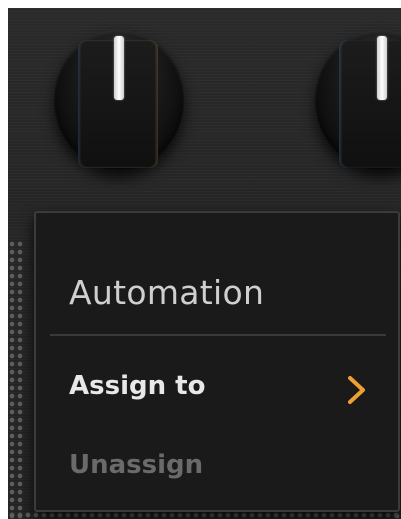  What do you see at coordinates (137, 386) in the screenshot?
I see `assign-to-menu-item: Assign to` at bounding box center [137, 386].